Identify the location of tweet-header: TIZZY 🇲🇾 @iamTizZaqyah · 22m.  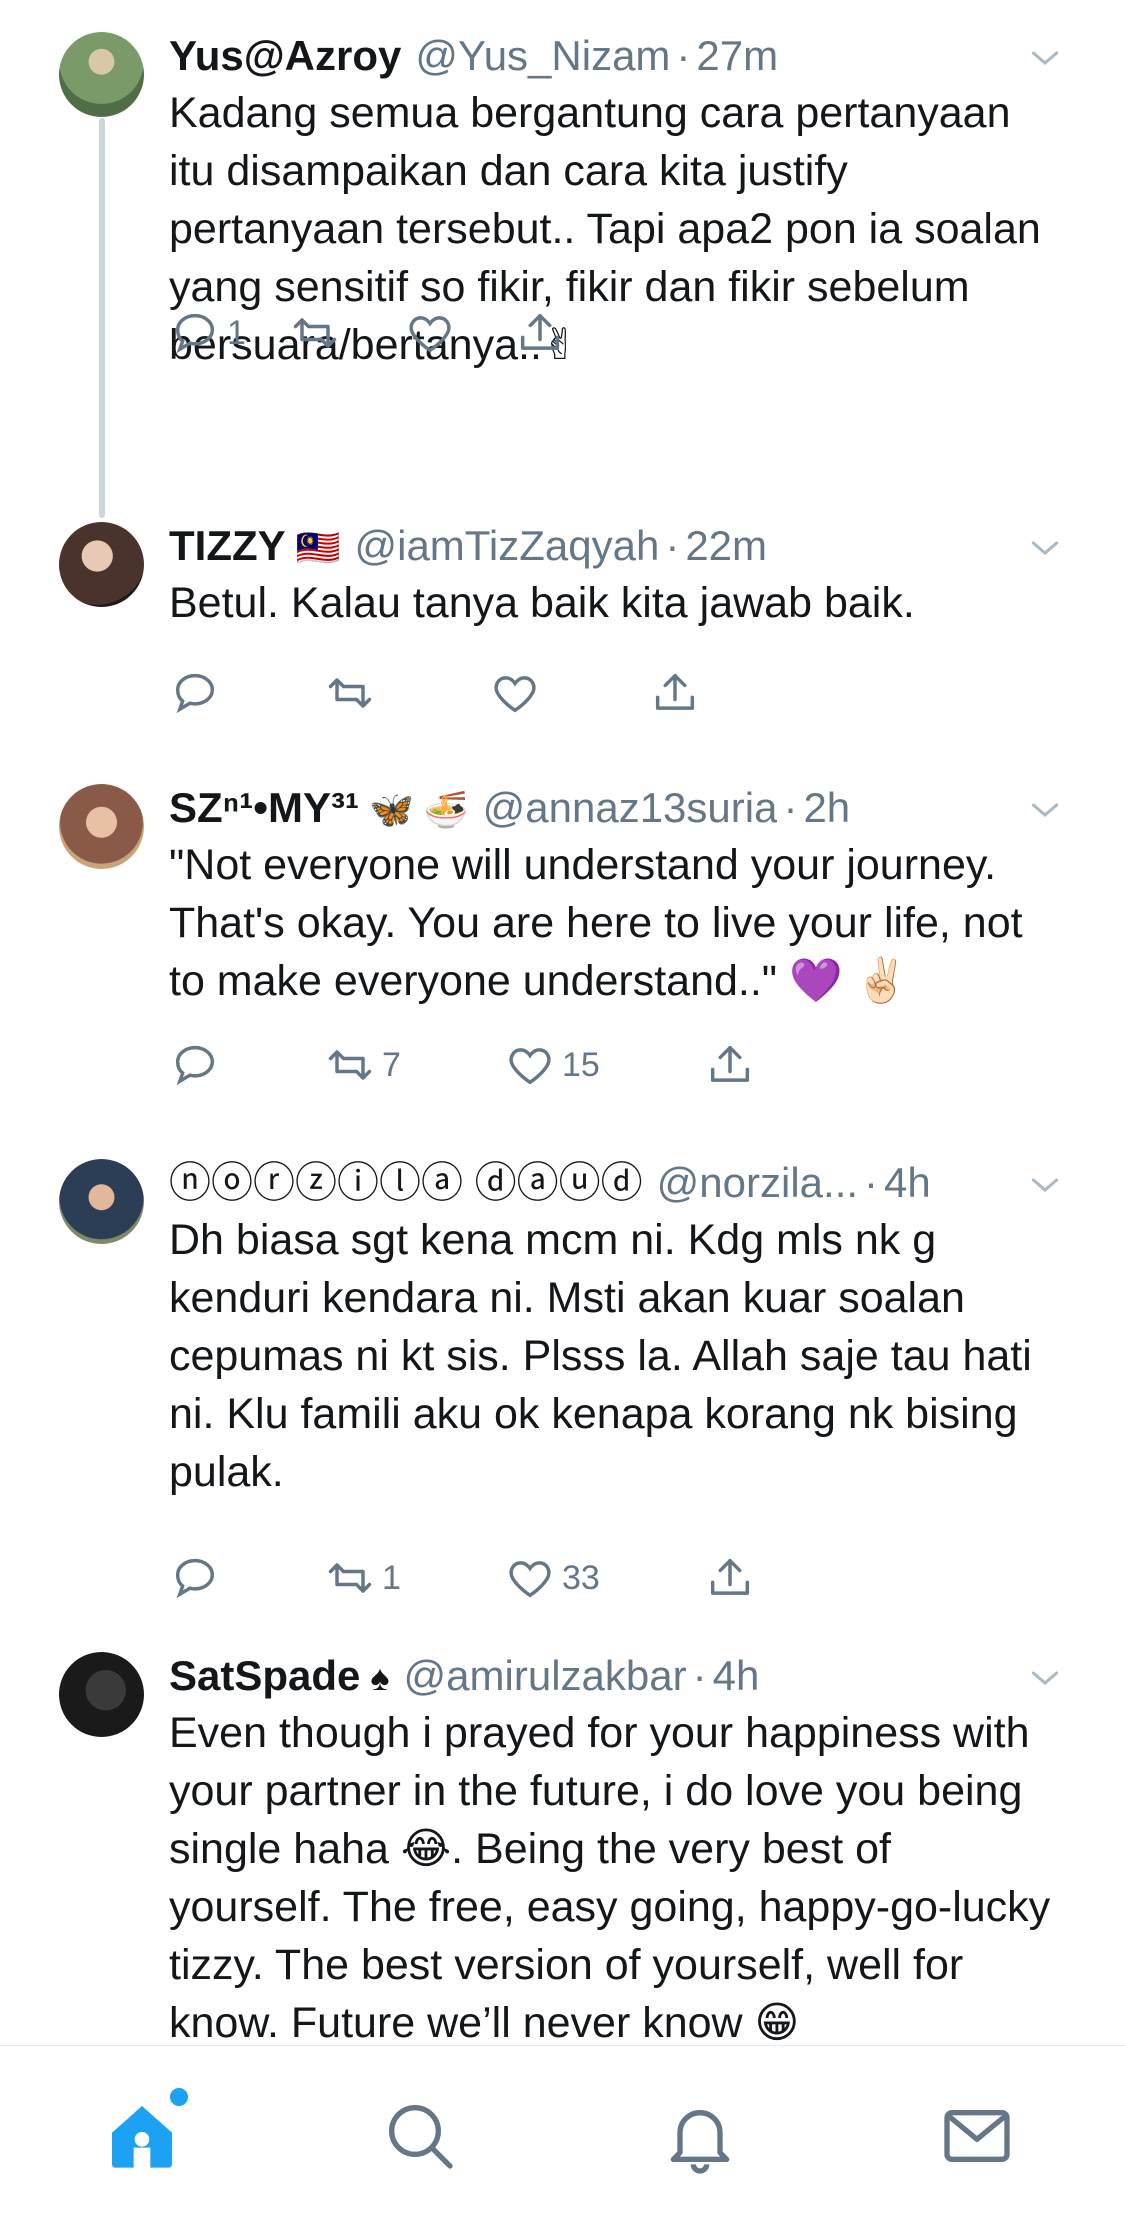
(617, 546).